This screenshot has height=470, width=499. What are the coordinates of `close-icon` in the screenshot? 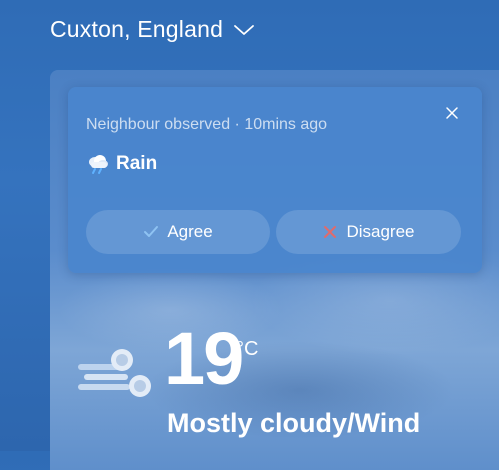 It's located at (452, 117).